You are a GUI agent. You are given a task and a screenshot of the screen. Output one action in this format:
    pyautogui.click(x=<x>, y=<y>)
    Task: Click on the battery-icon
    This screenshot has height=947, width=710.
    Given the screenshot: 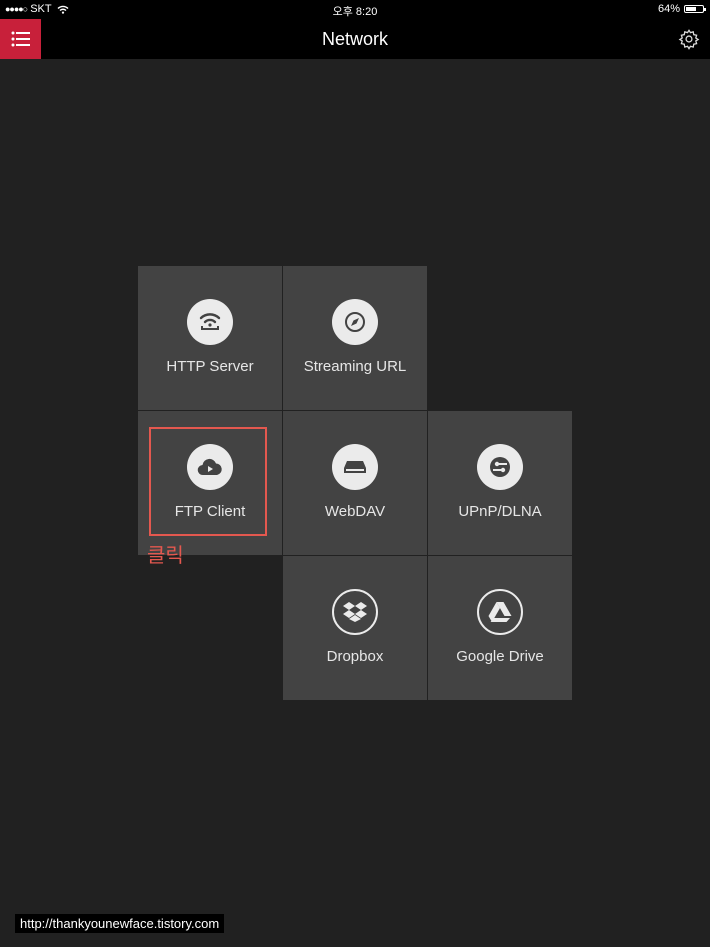 What is the action you would take?
    pyautogui.click(x=695, y=9)
    